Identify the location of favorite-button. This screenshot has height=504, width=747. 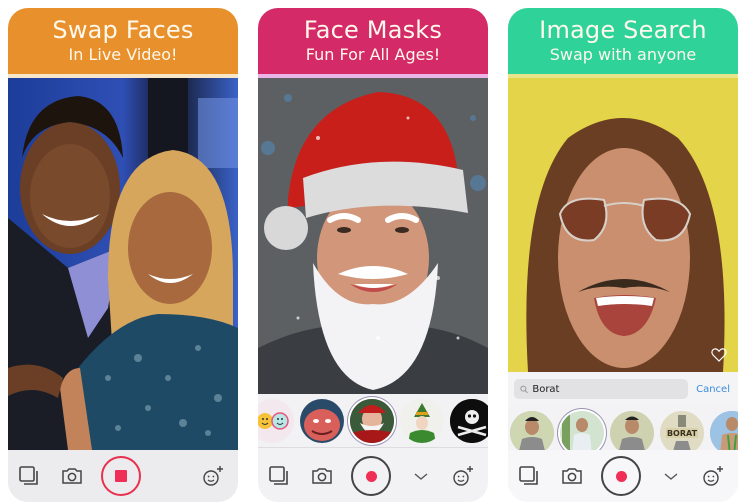
(719, 355).